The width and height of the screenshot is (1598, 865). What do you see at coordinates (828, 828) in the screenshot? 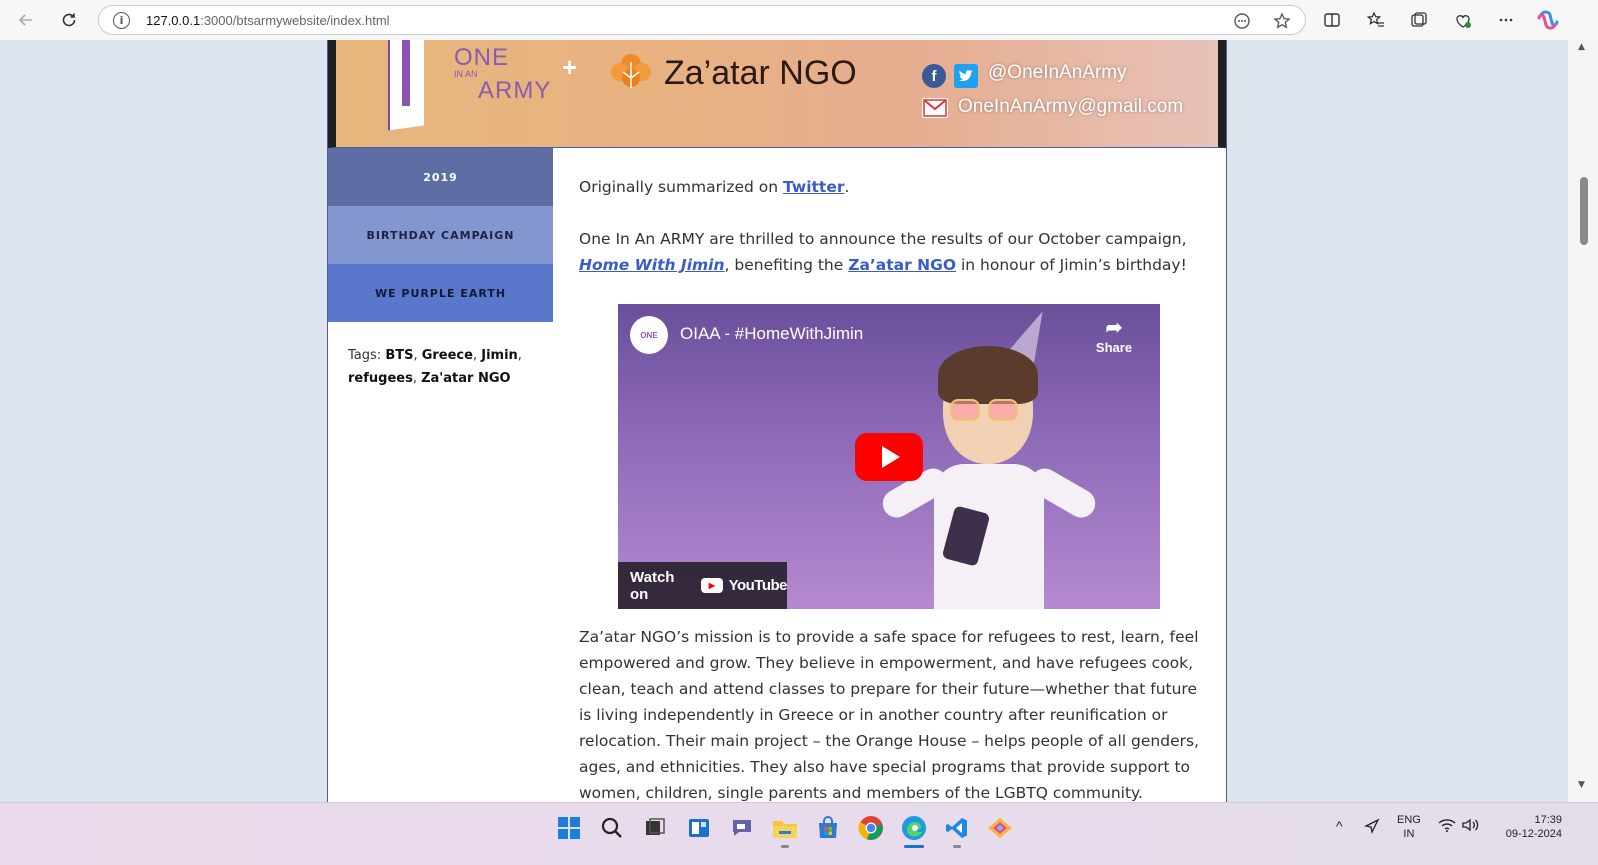
I see `microsoft-store-icon` at bounding box center [828, 828].